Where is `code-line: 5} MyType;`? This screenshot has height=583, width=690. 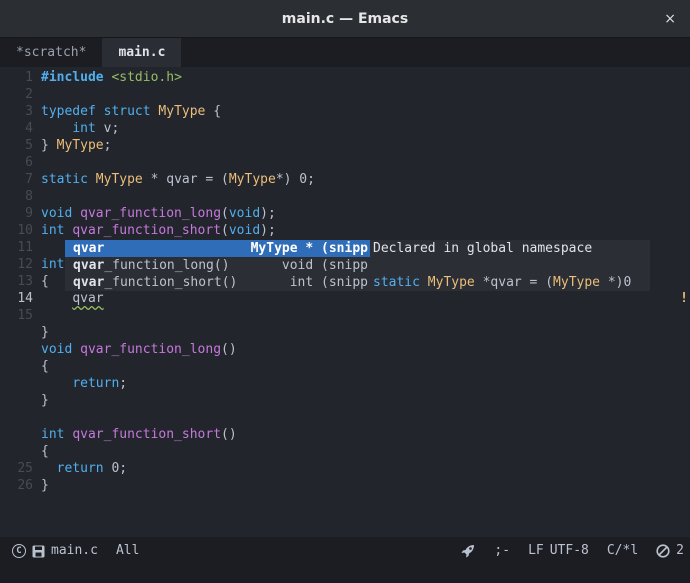 code-line: 5} MyType; is located at coordinates (345, 145).